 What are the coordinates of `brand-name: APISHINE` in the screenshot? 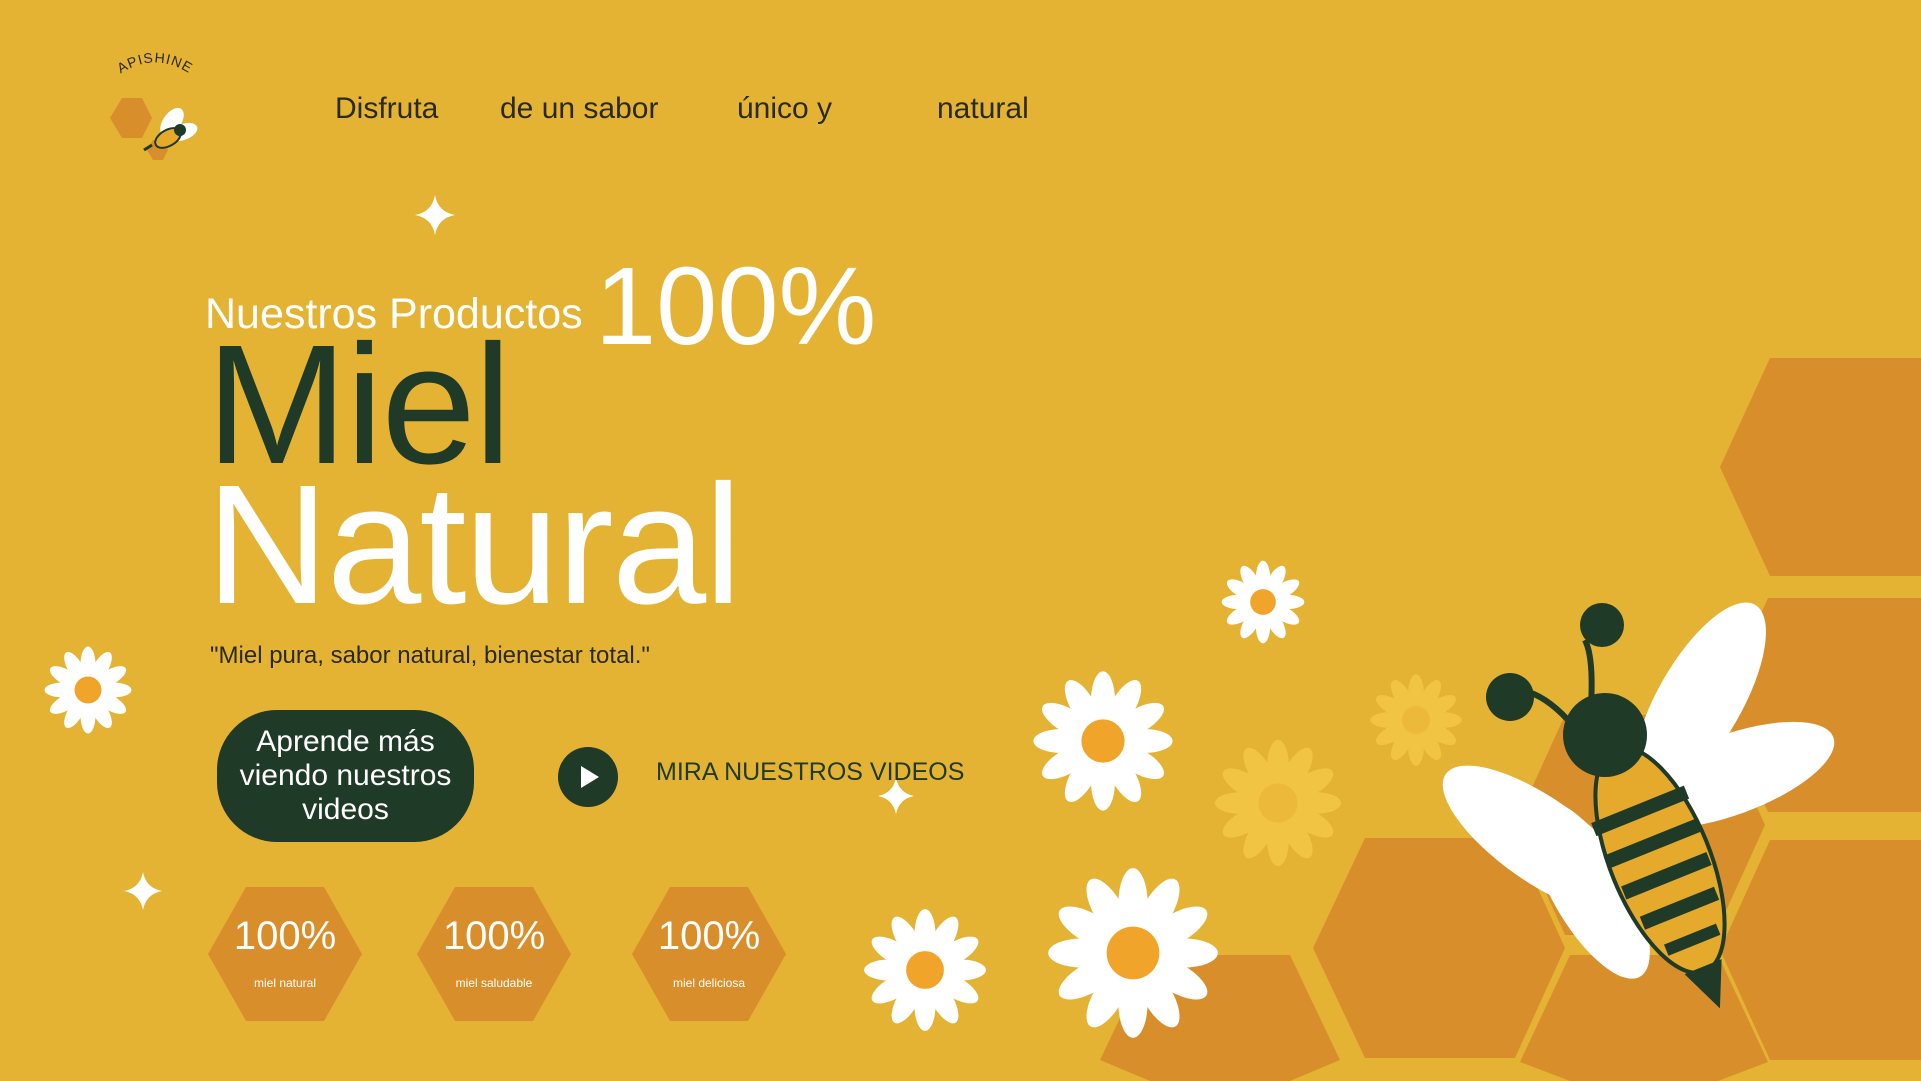 It's located at (154, 63).